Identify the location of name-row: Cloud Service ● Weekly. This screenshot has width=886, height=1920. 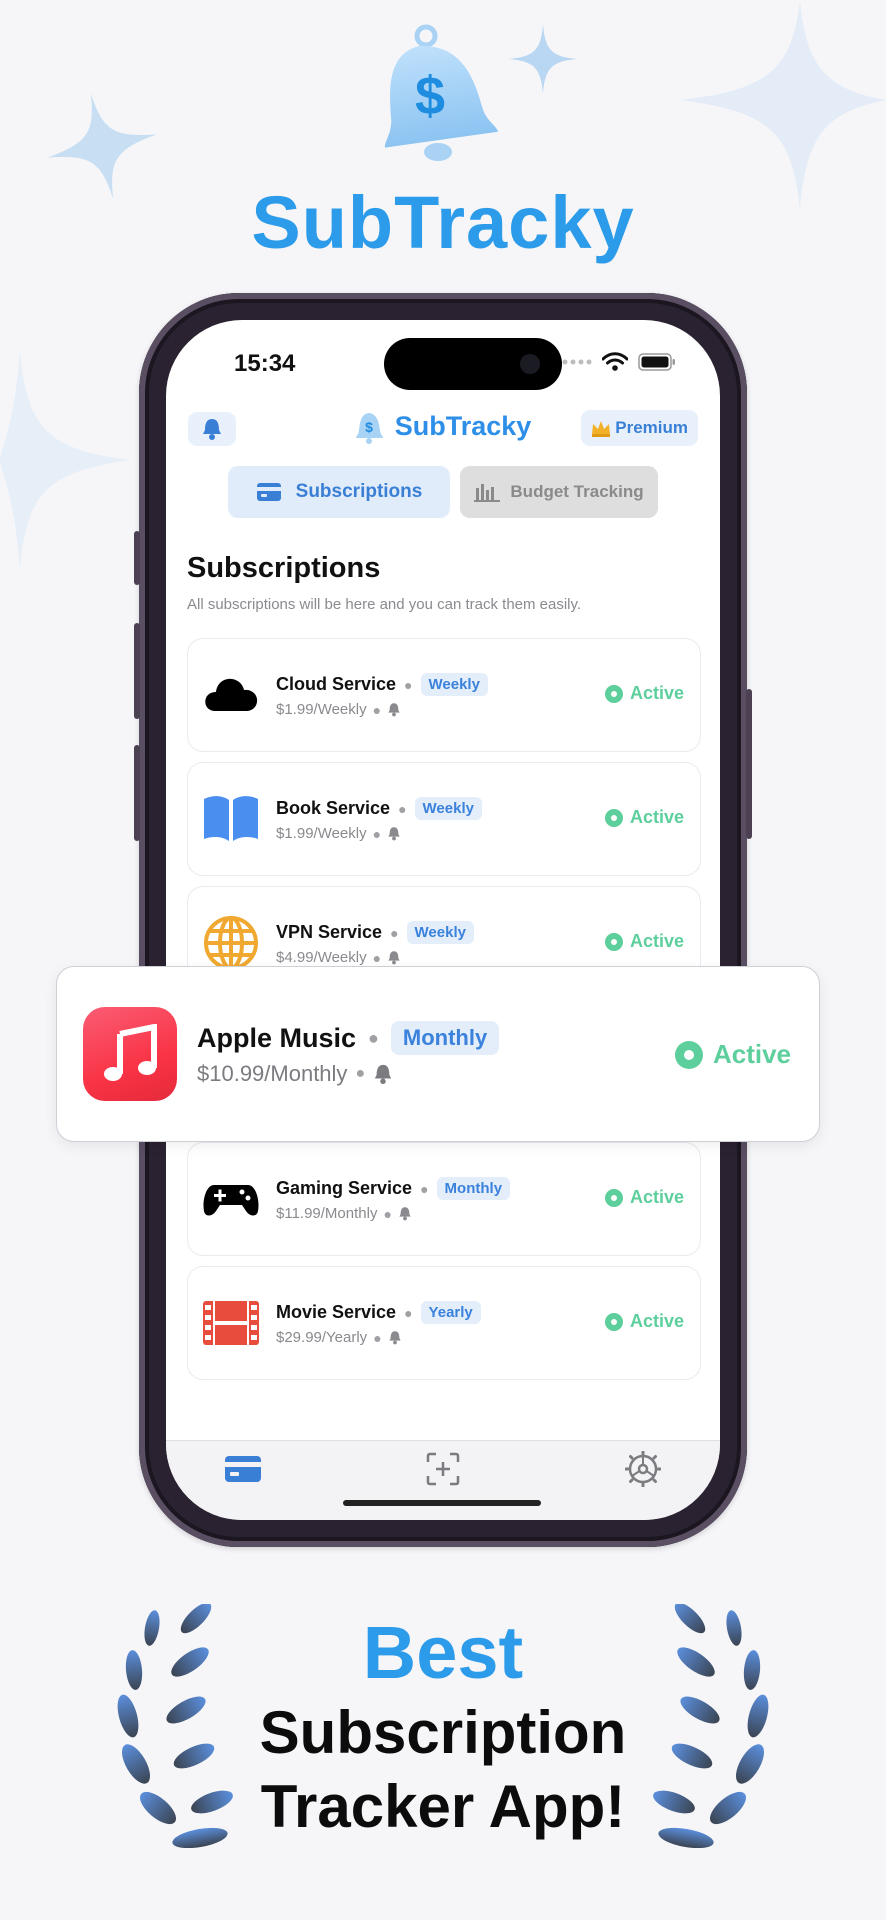
(382, 684).